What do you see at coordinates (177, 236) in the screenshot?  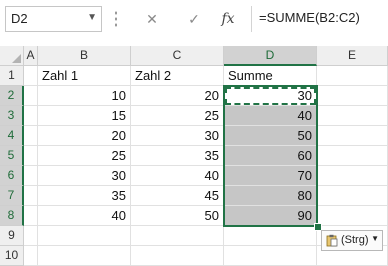 I see `cell-c9` at bounding box center [177, 236].